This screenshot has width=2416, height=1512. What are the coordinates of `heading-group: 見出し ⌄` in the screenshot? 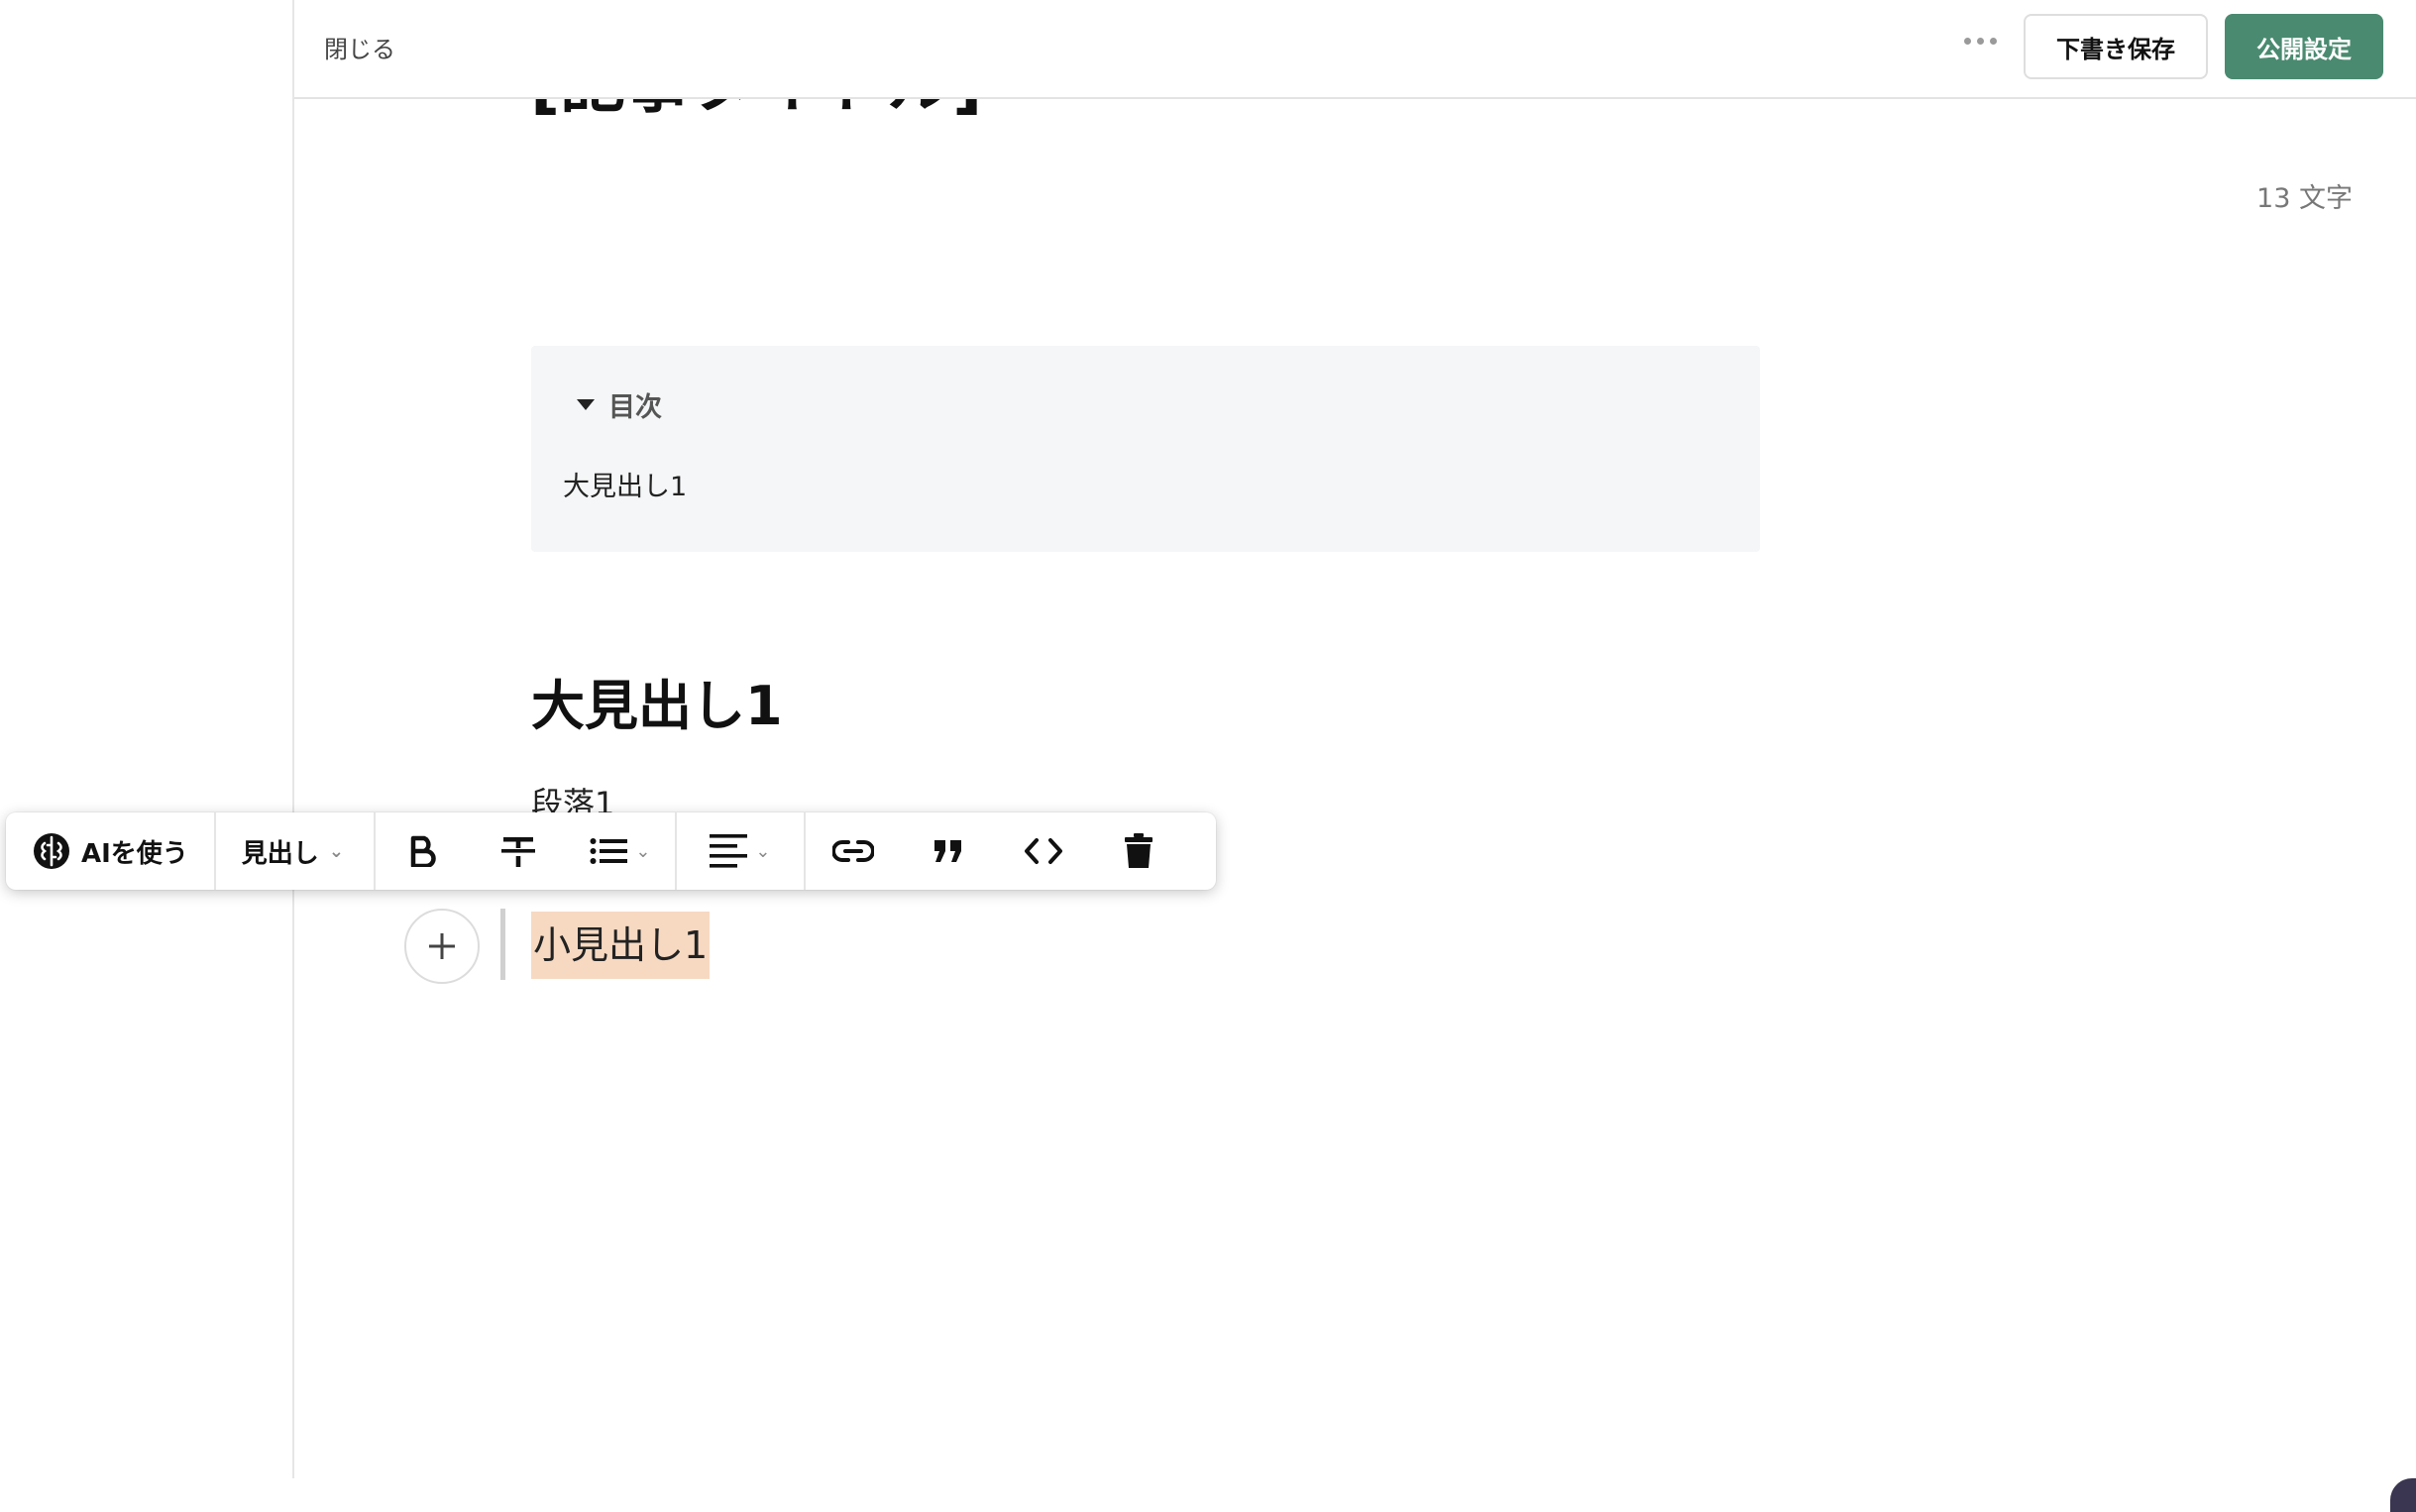 It's located at (296, 851).